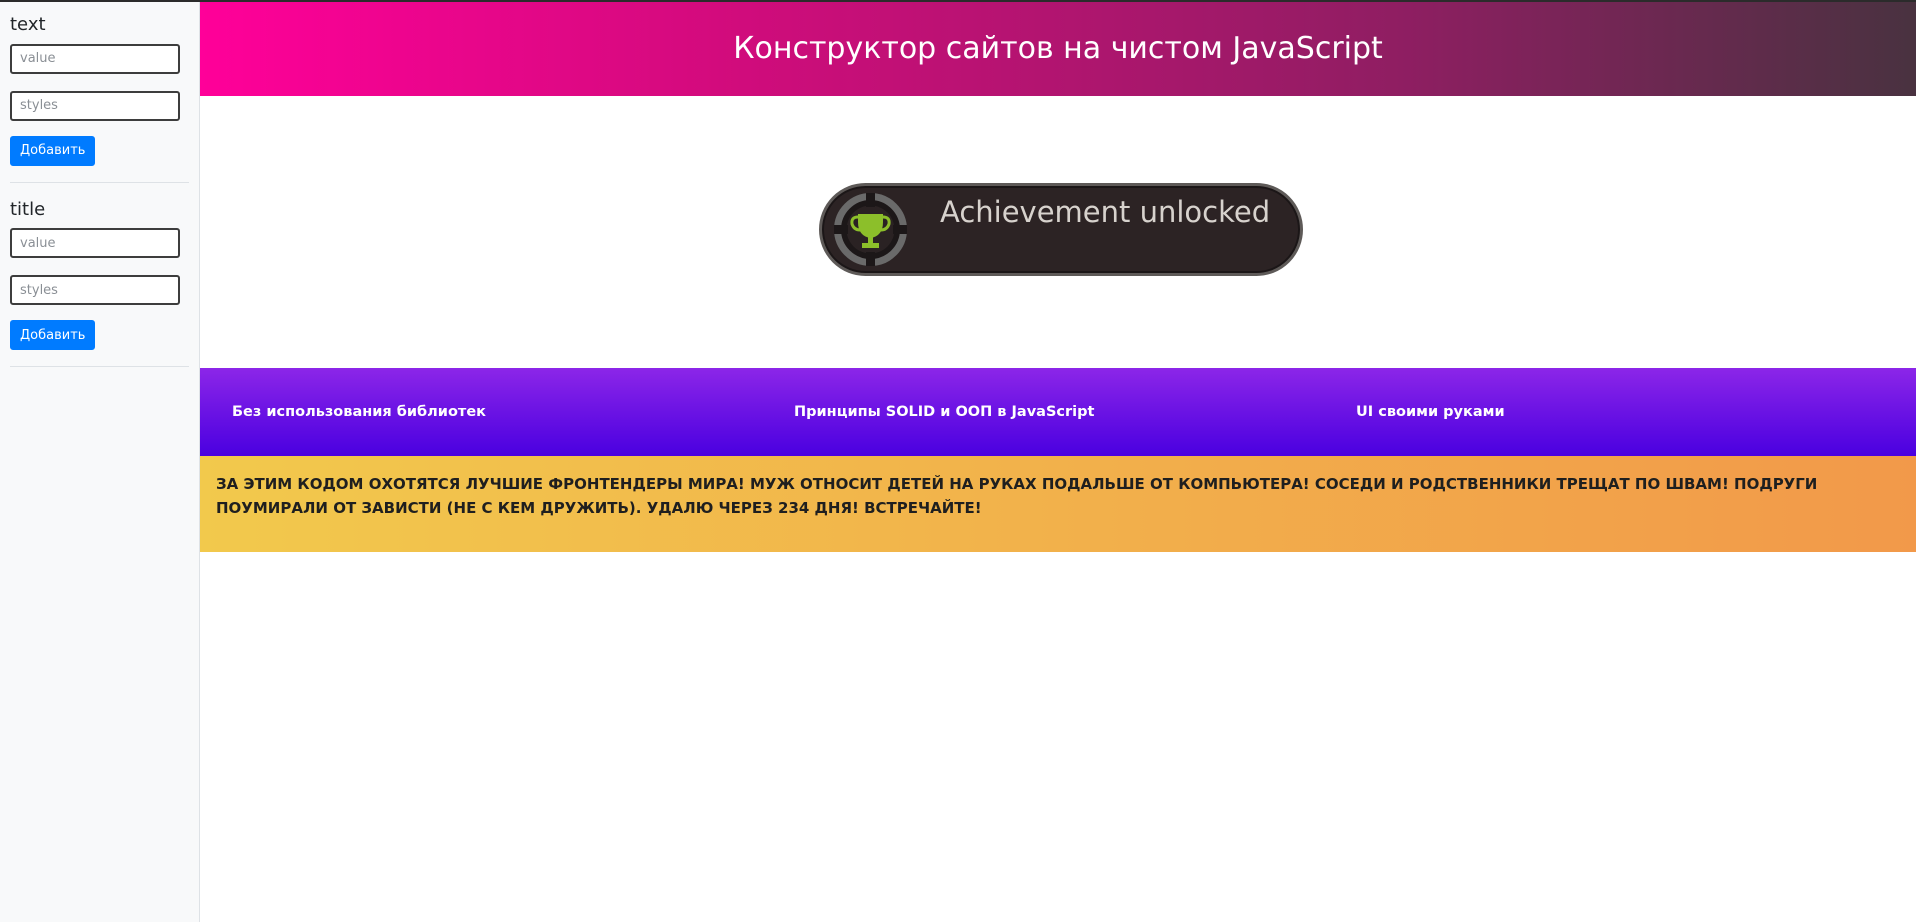 This screenshot has height=922, width=1916. Describe the element at coordinates (1430, 412) in the screenshot. I see `feature-item: UI своими руками` at that location.